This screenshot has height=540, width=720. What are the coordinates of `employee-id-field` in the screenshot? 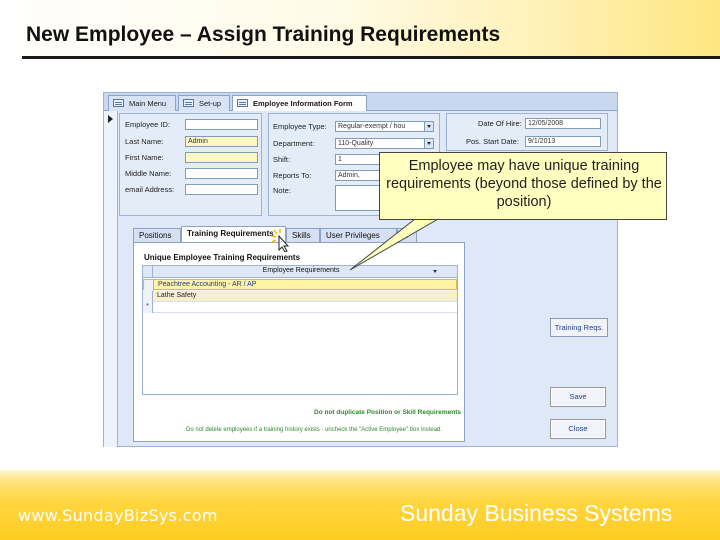 It's located at (221, 124).